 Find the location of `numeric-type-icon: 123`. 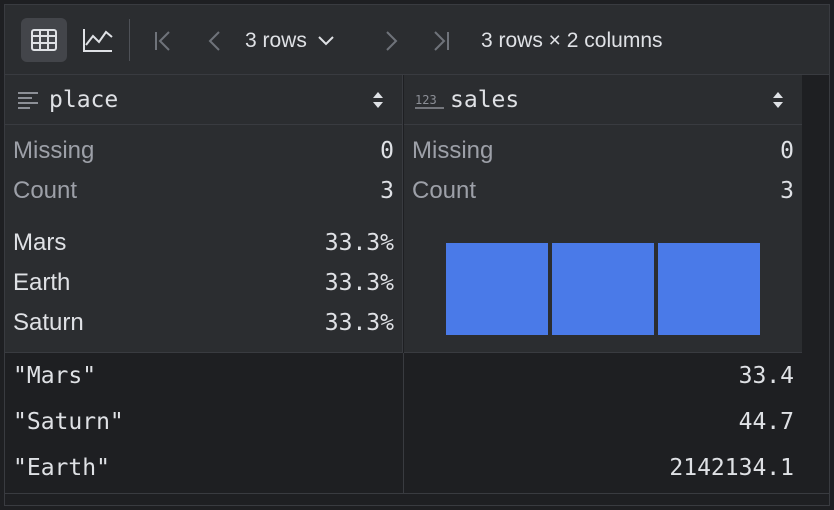

numeric-type-icon: 123 is located at coordinates (430, 100).